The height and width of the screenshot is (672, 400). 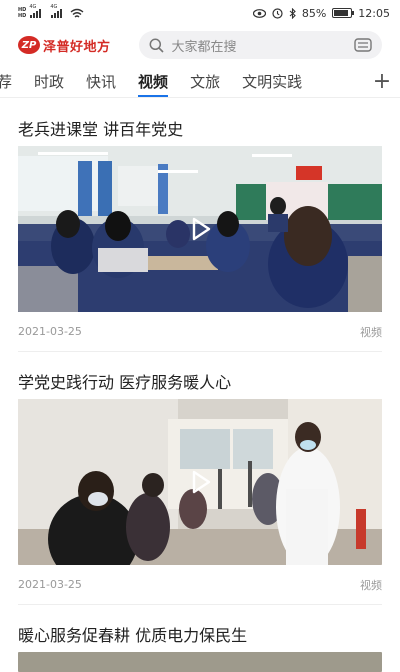 I want to click on wifi-icon, so click(x=77, y=13).